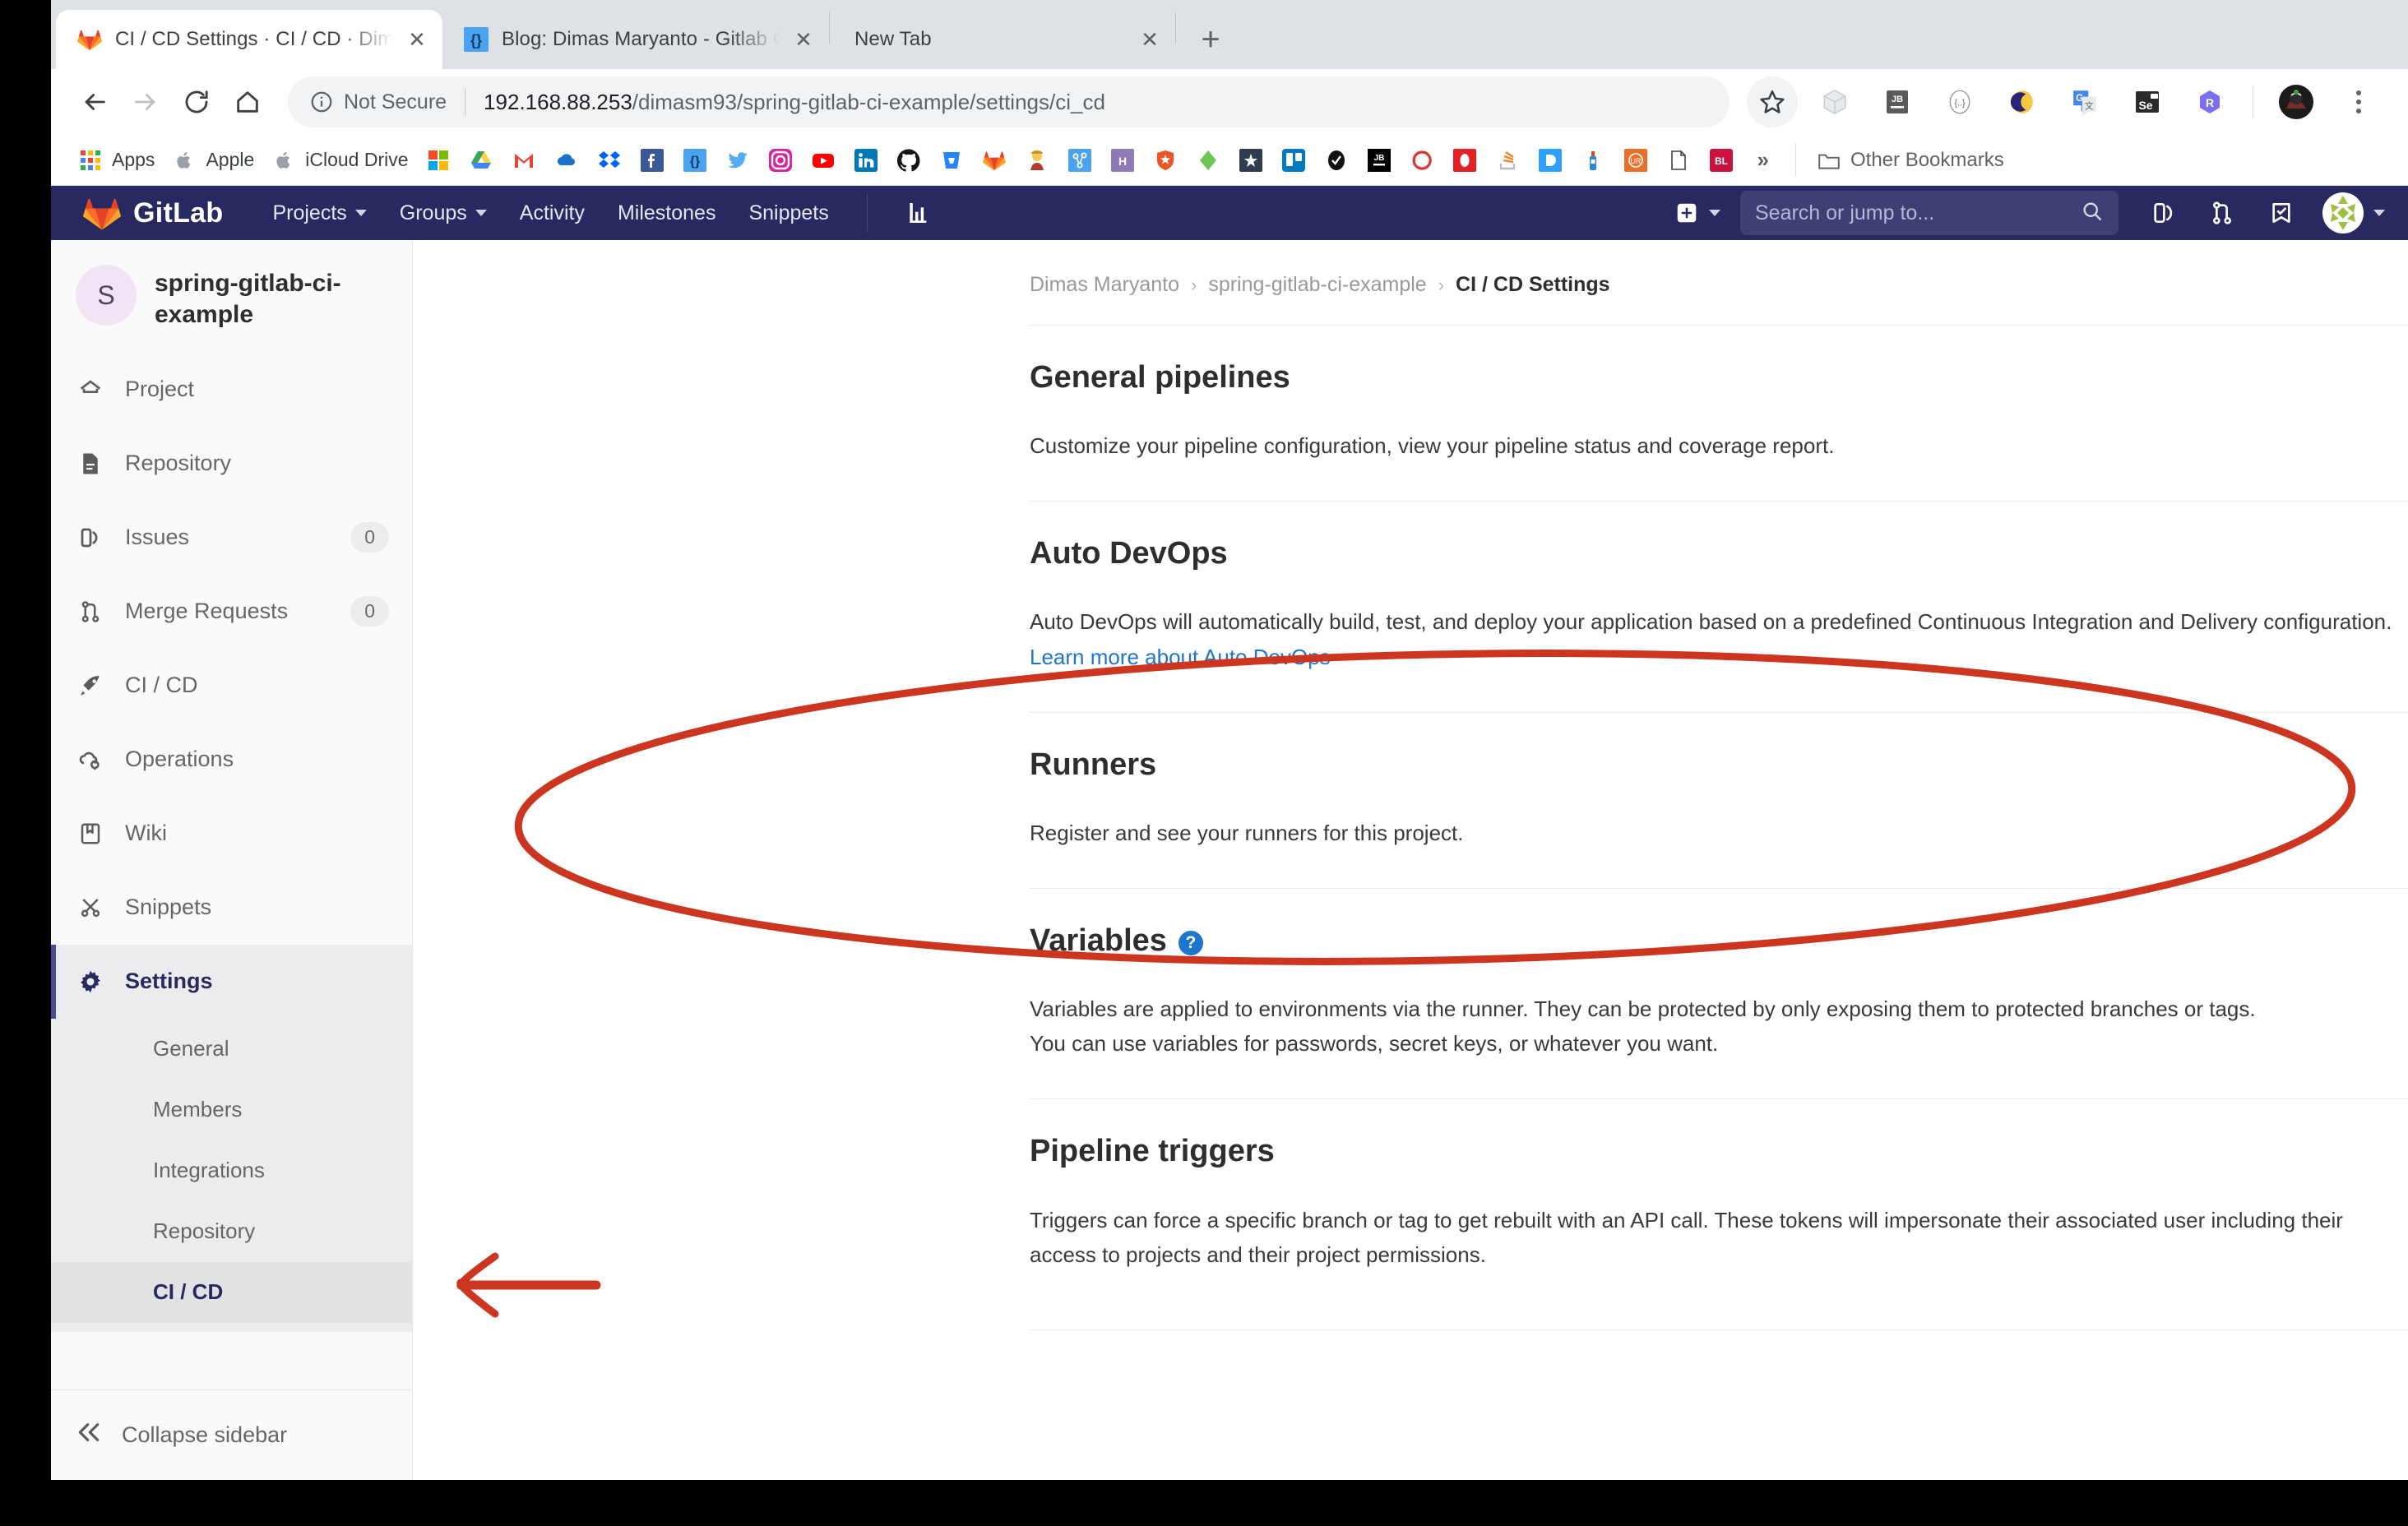  What do you see at coordinates (2358, 101) in the screenshot?
I see `three-dot-menu-icon` at bounding box center [2358, 101].